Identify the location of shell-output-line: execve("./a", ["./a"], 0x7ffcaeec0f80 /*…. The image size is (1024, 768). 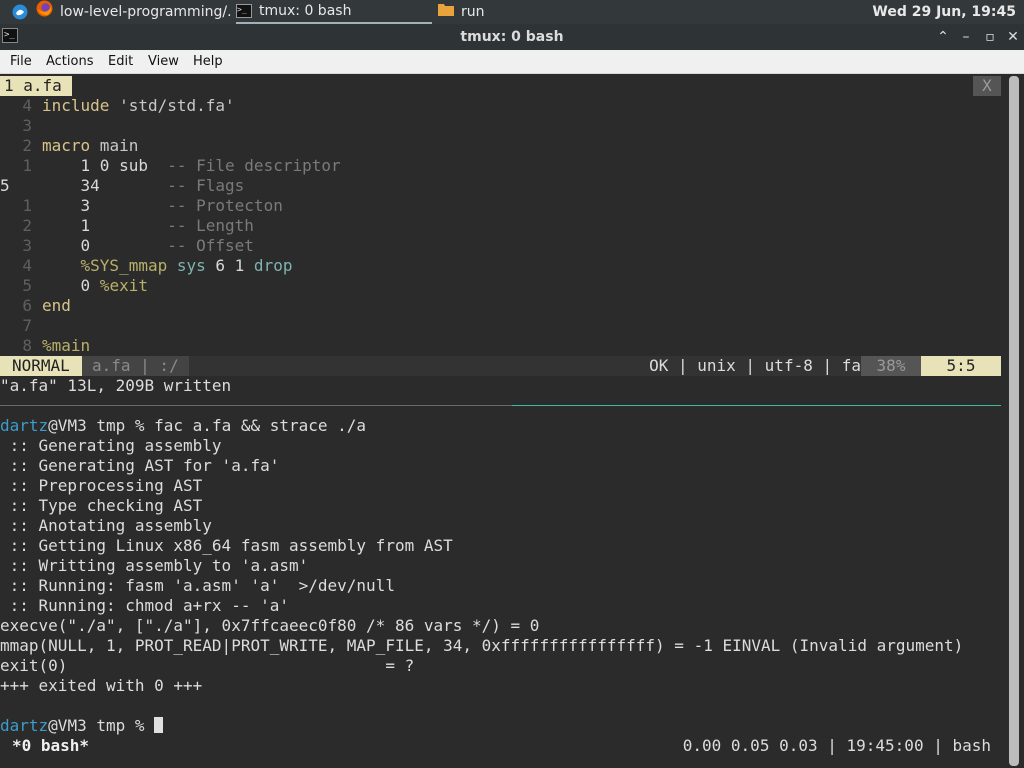
(270, 625).